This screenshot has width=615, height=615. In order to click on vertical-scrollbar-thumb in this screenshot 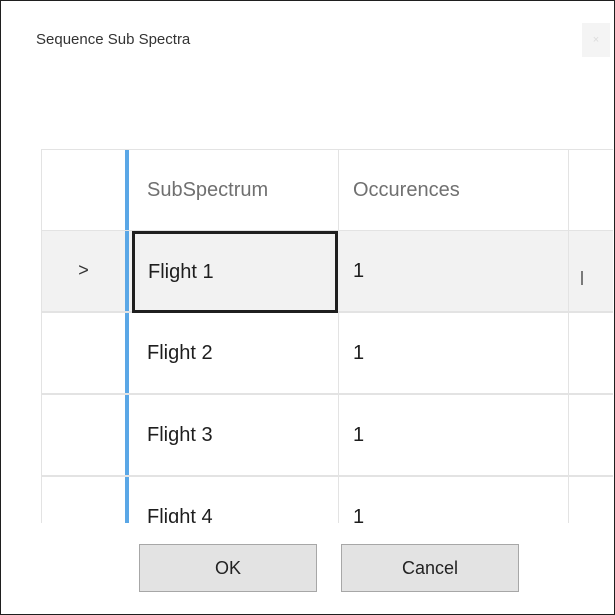, I will do `click(582, 278)`.